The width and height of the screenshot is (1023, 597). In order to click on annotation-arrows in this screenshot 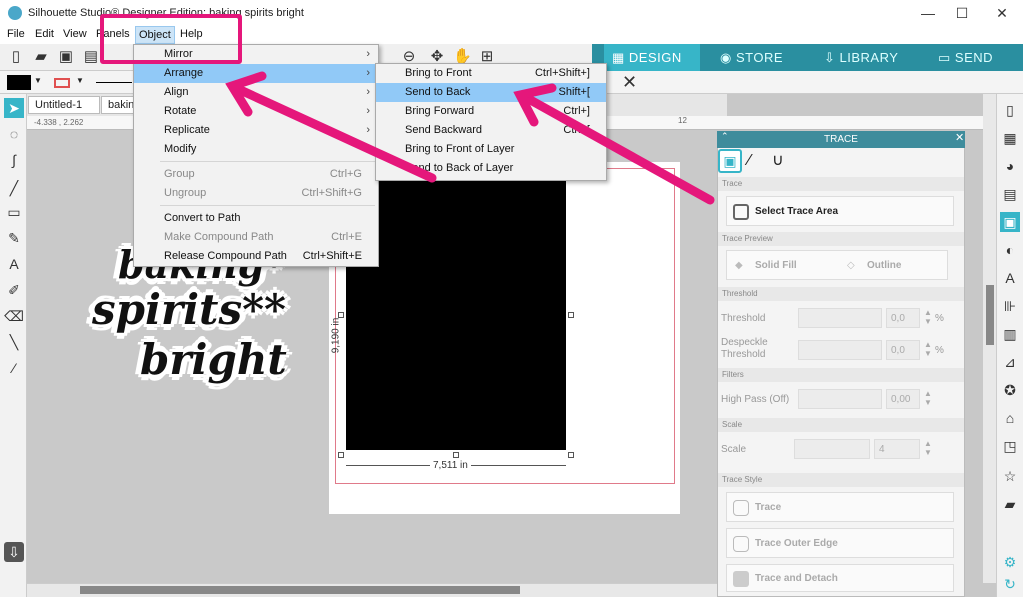, I will do `click(470, 138)`.